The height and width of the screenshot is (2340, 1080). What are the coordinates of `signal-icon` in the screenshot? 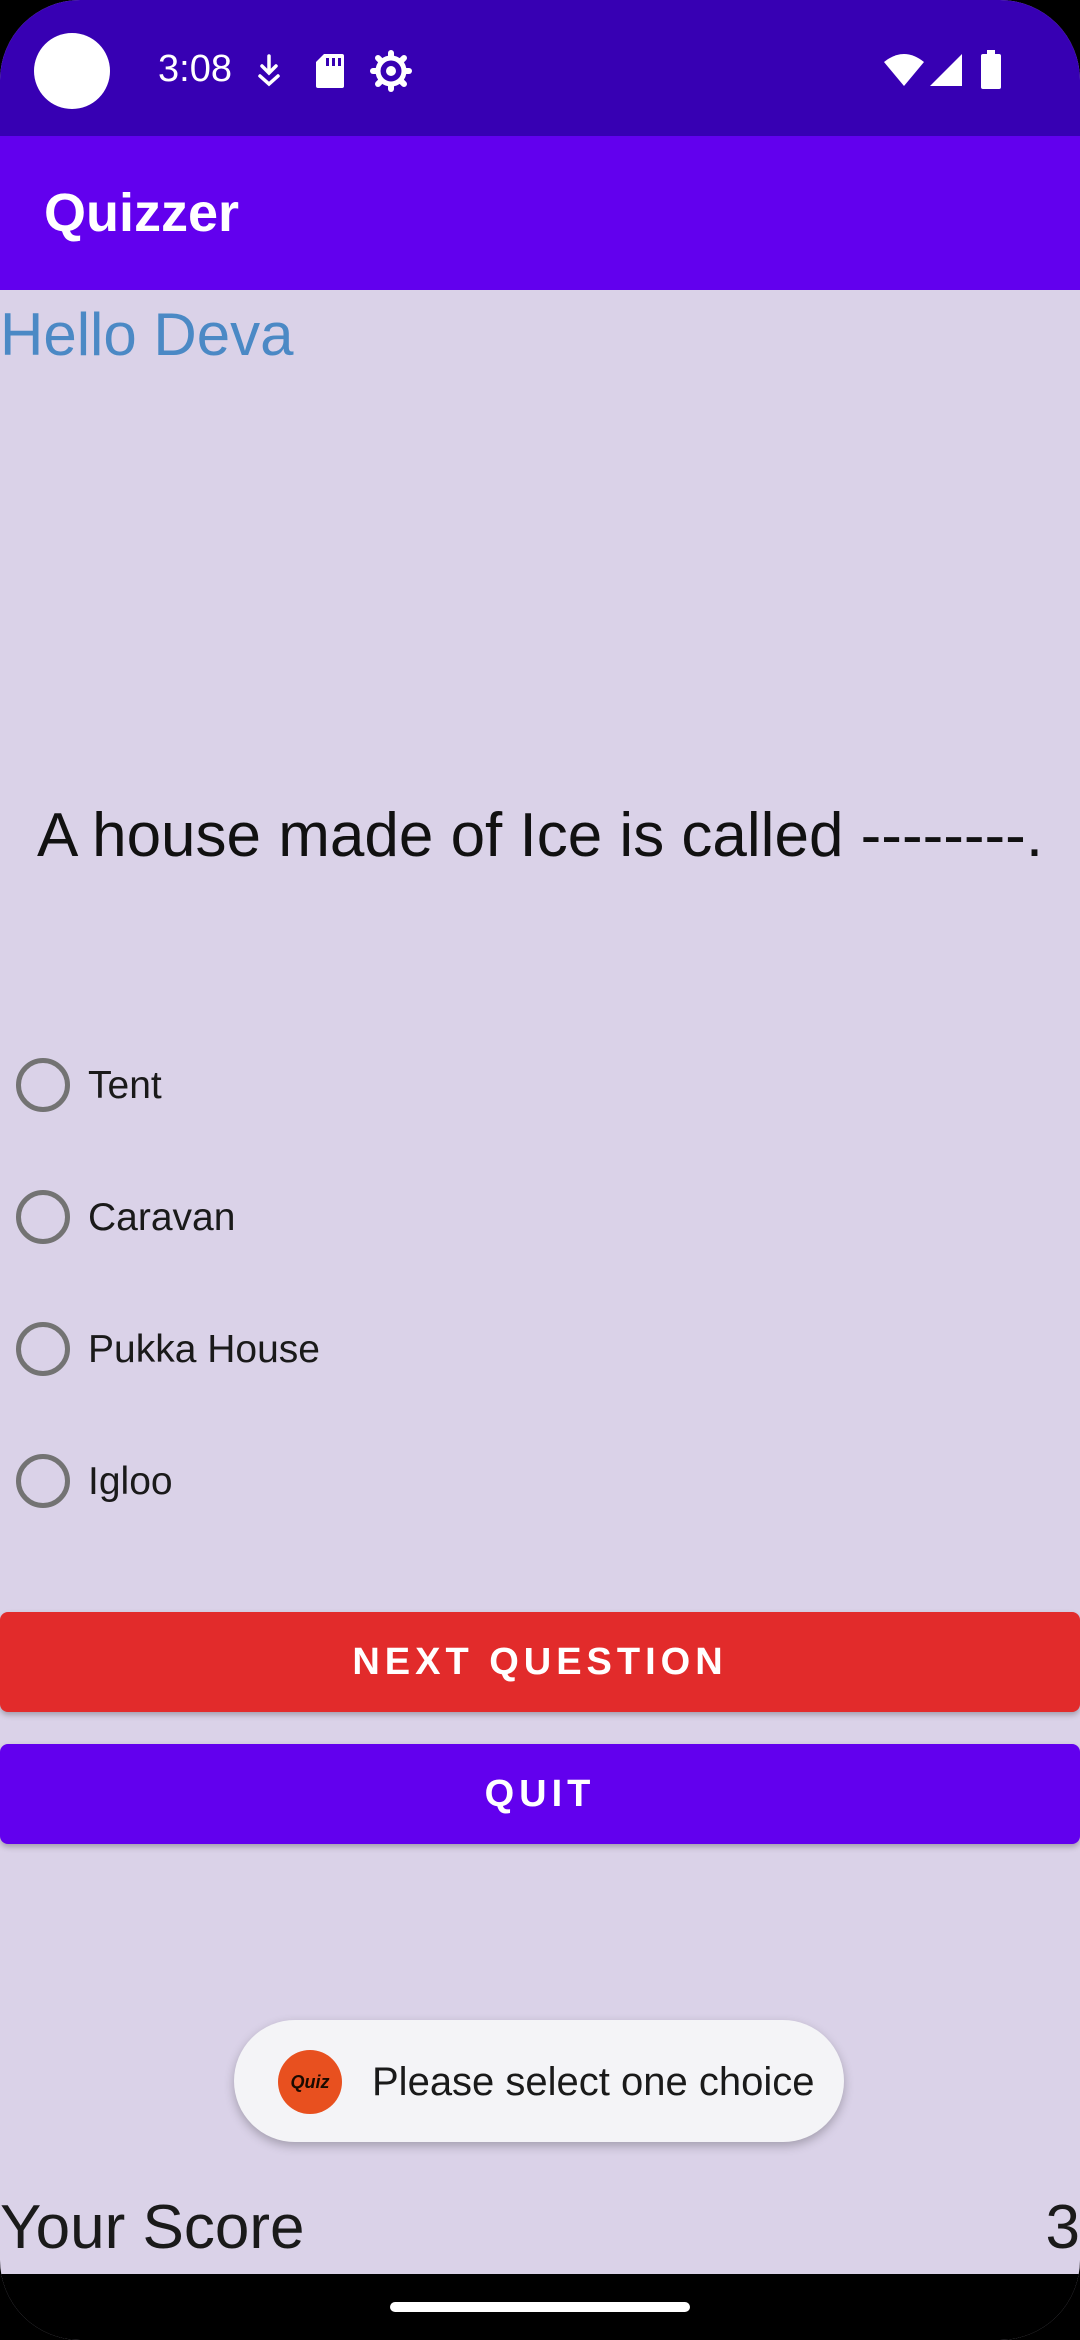 It's located at (946, 72).